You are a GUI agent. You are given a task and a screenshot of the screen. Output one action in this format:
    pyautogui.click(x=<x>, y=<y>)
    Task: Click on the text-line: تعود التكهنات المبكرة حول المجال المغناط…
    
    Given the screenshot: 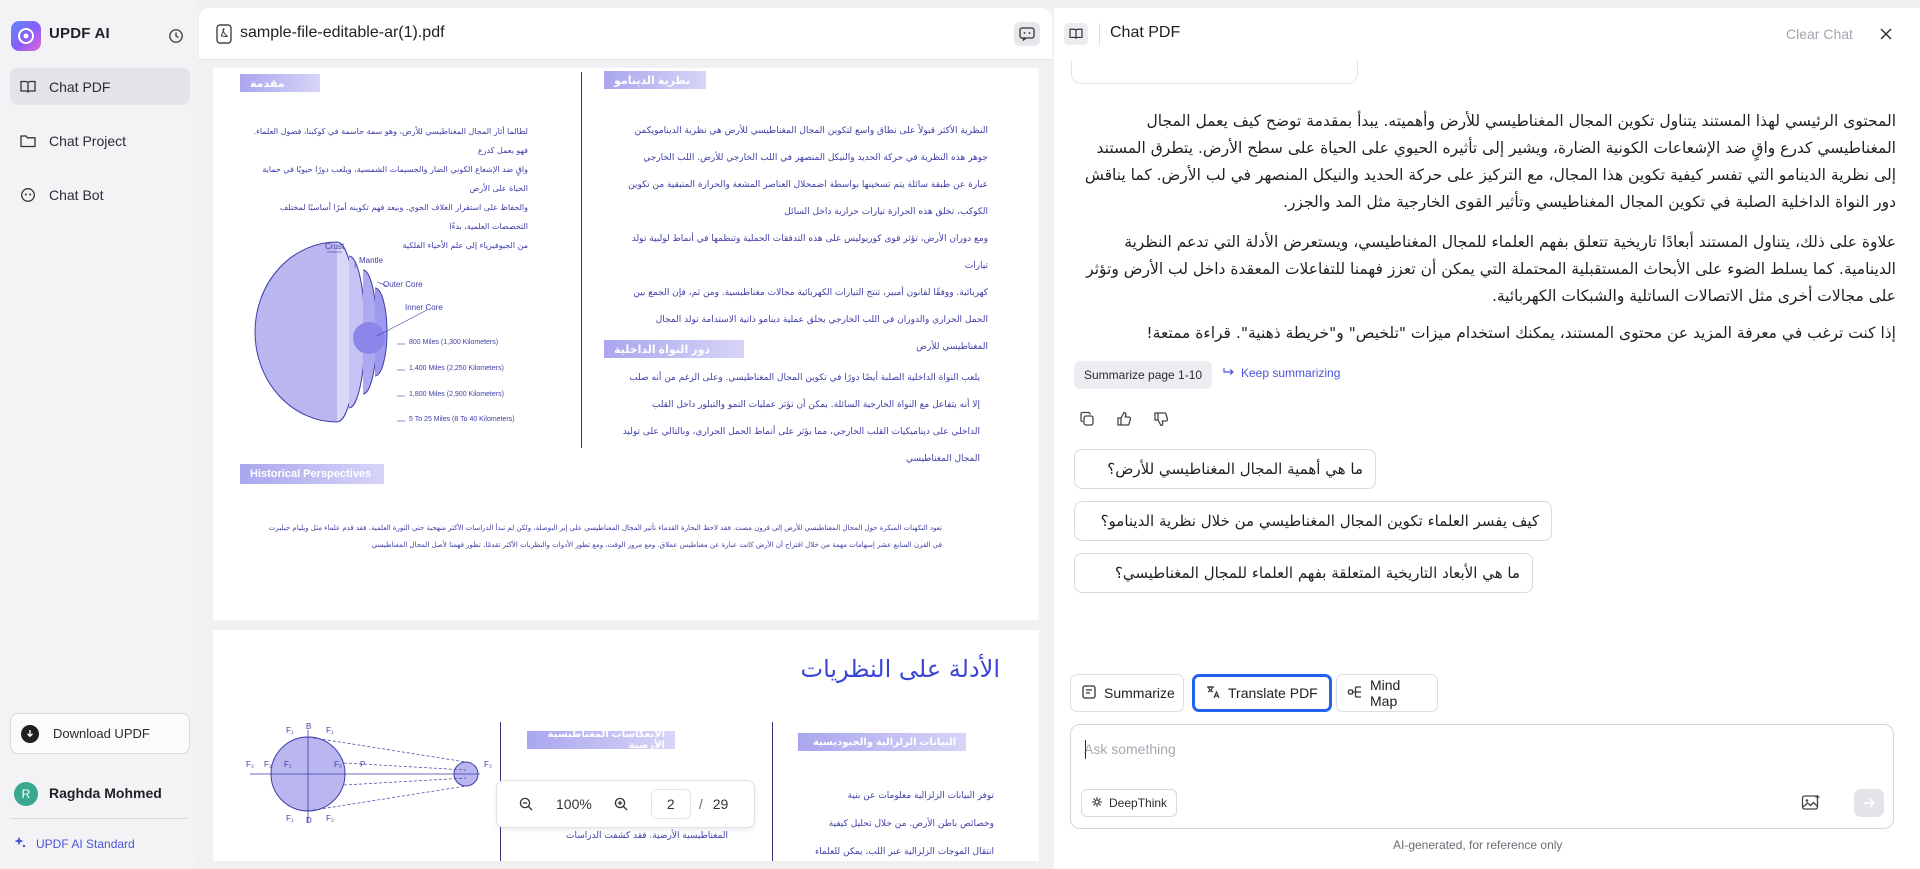 What is the action you would take?
    pyautogui.click(x=605, y=528)
    